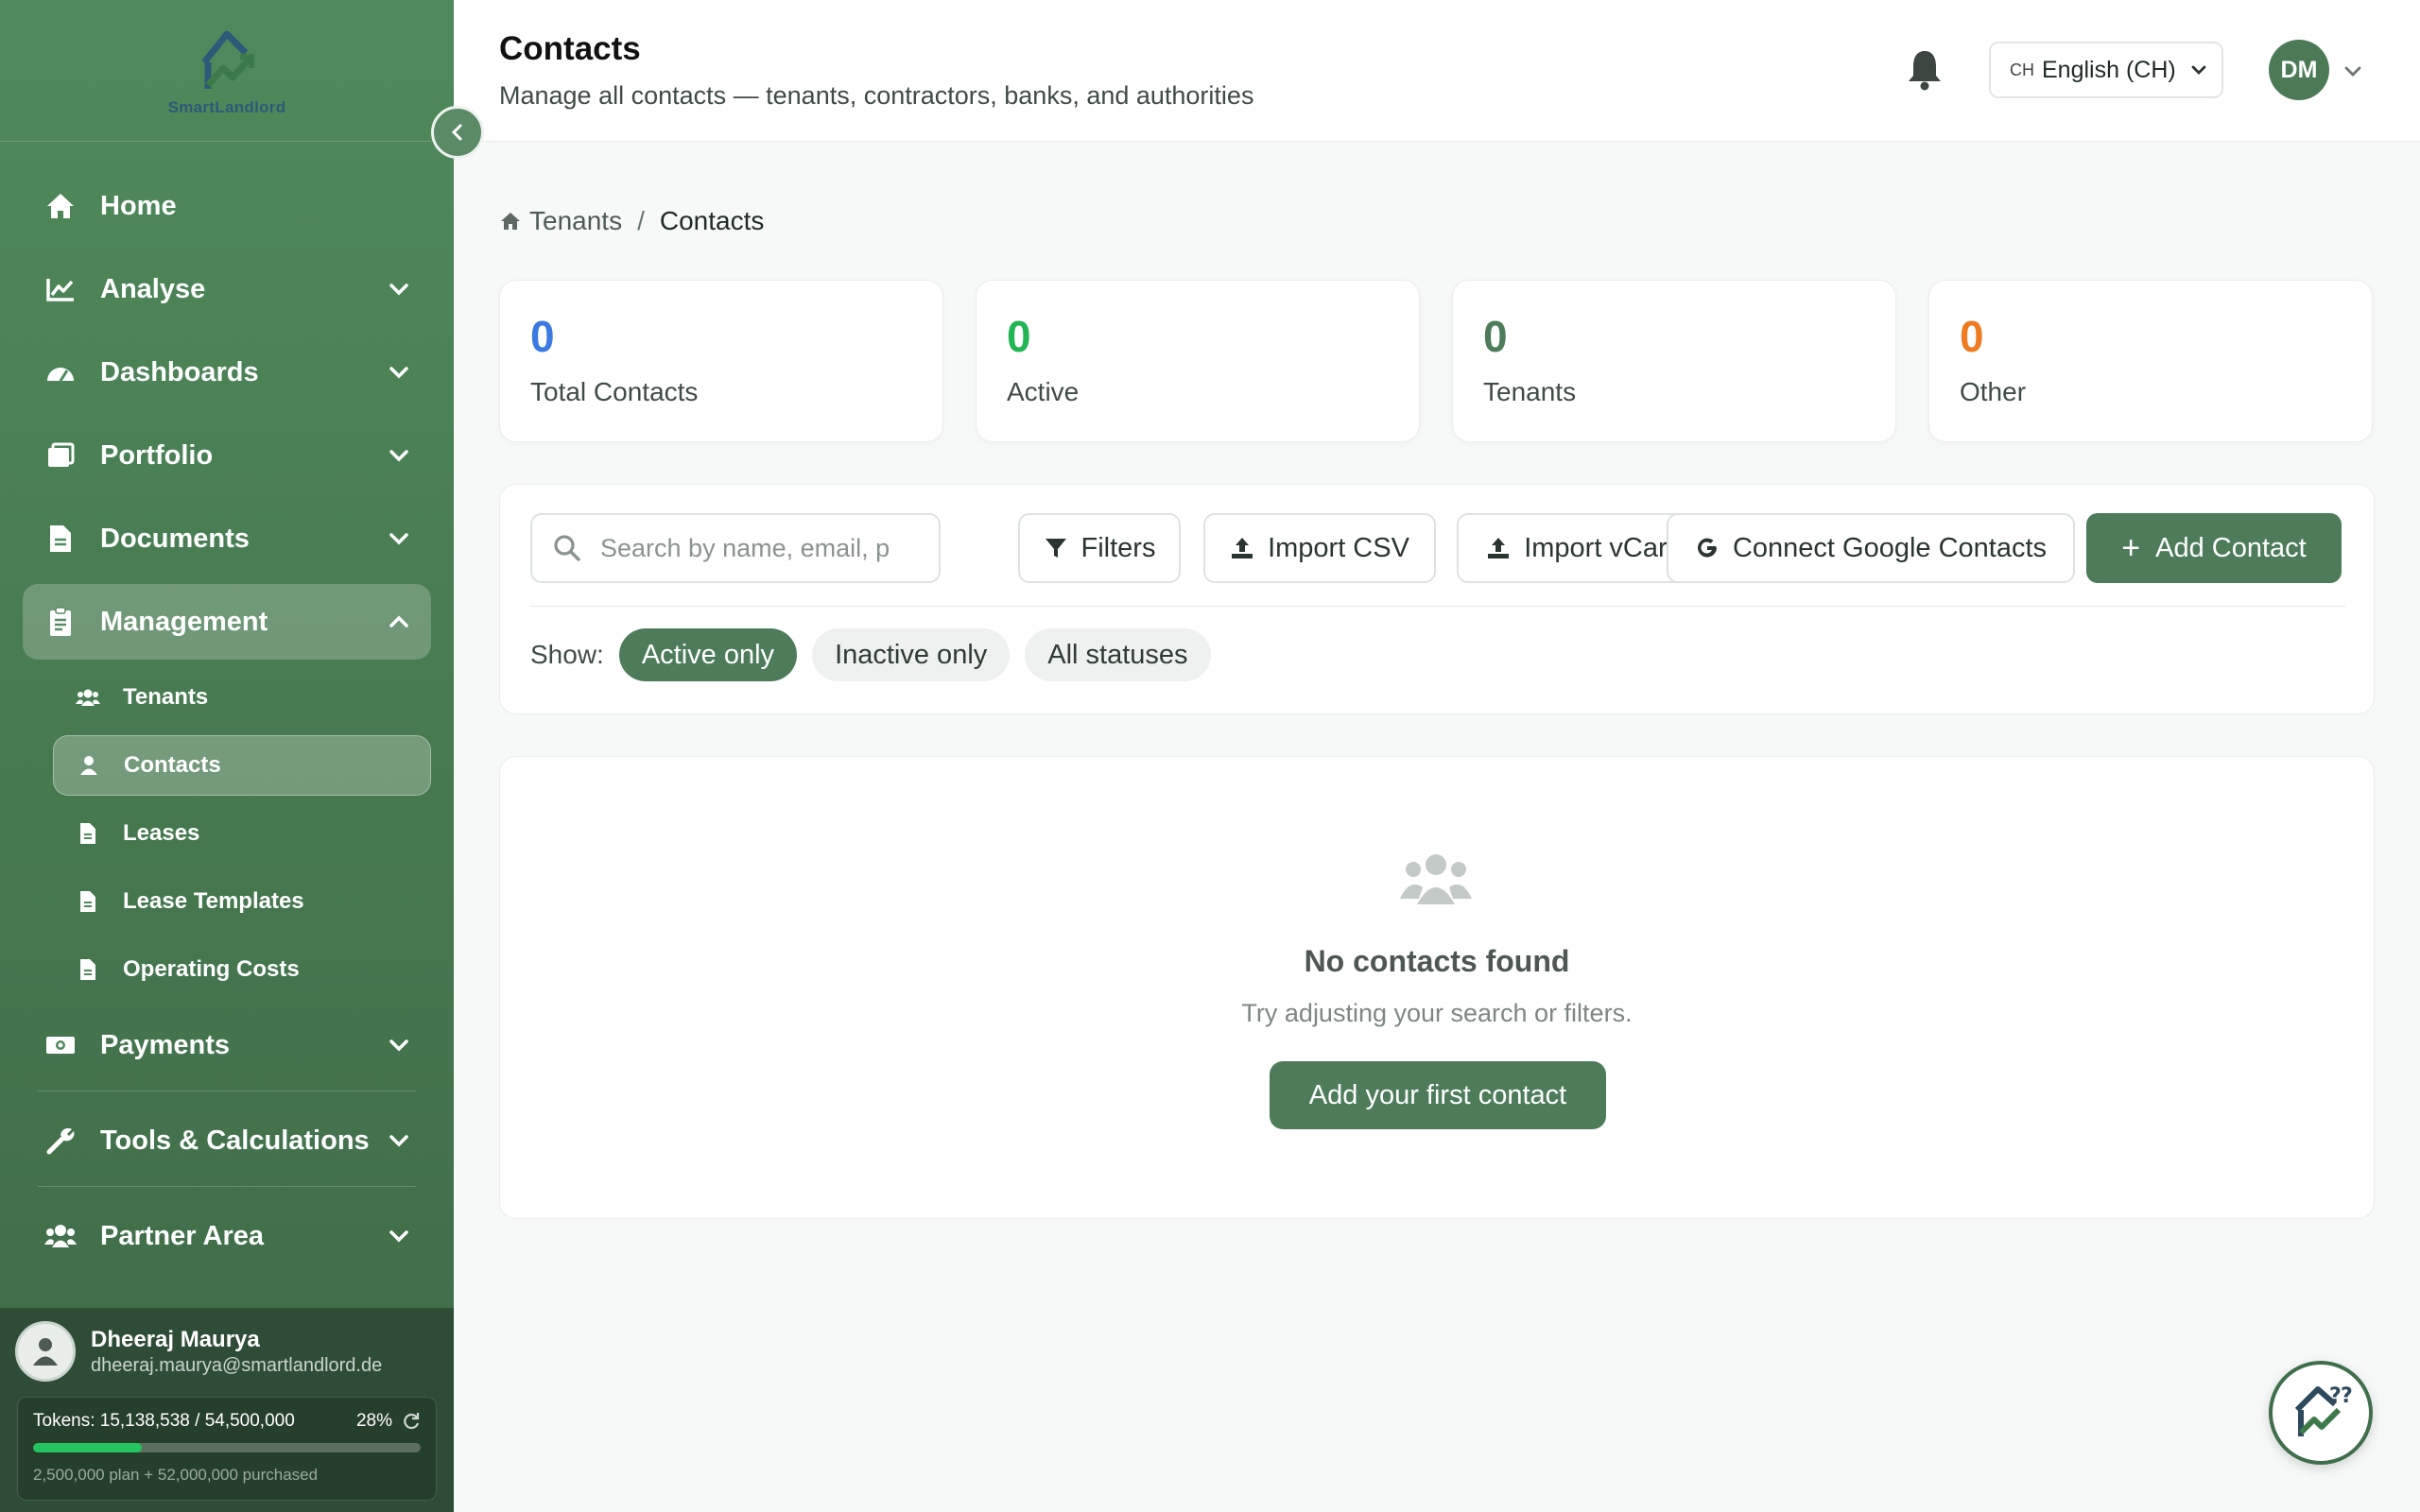 The width and height of the screenshot is (2420, 1512). Describe the element at coordinates (1118, 547) in the screenshot. I see `filters-button-label: Filters` at that location.